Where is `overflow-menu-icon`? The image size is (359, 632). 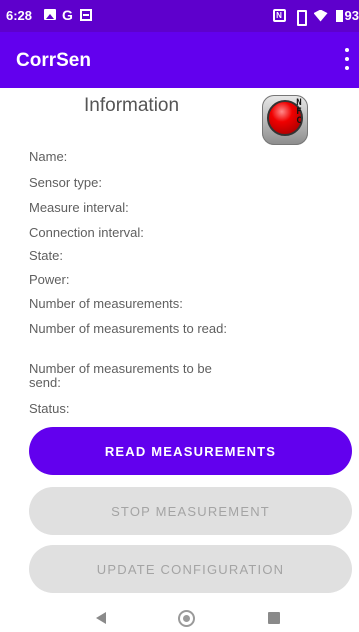
overflow-menu-icon is located at coordinates (347, 59).